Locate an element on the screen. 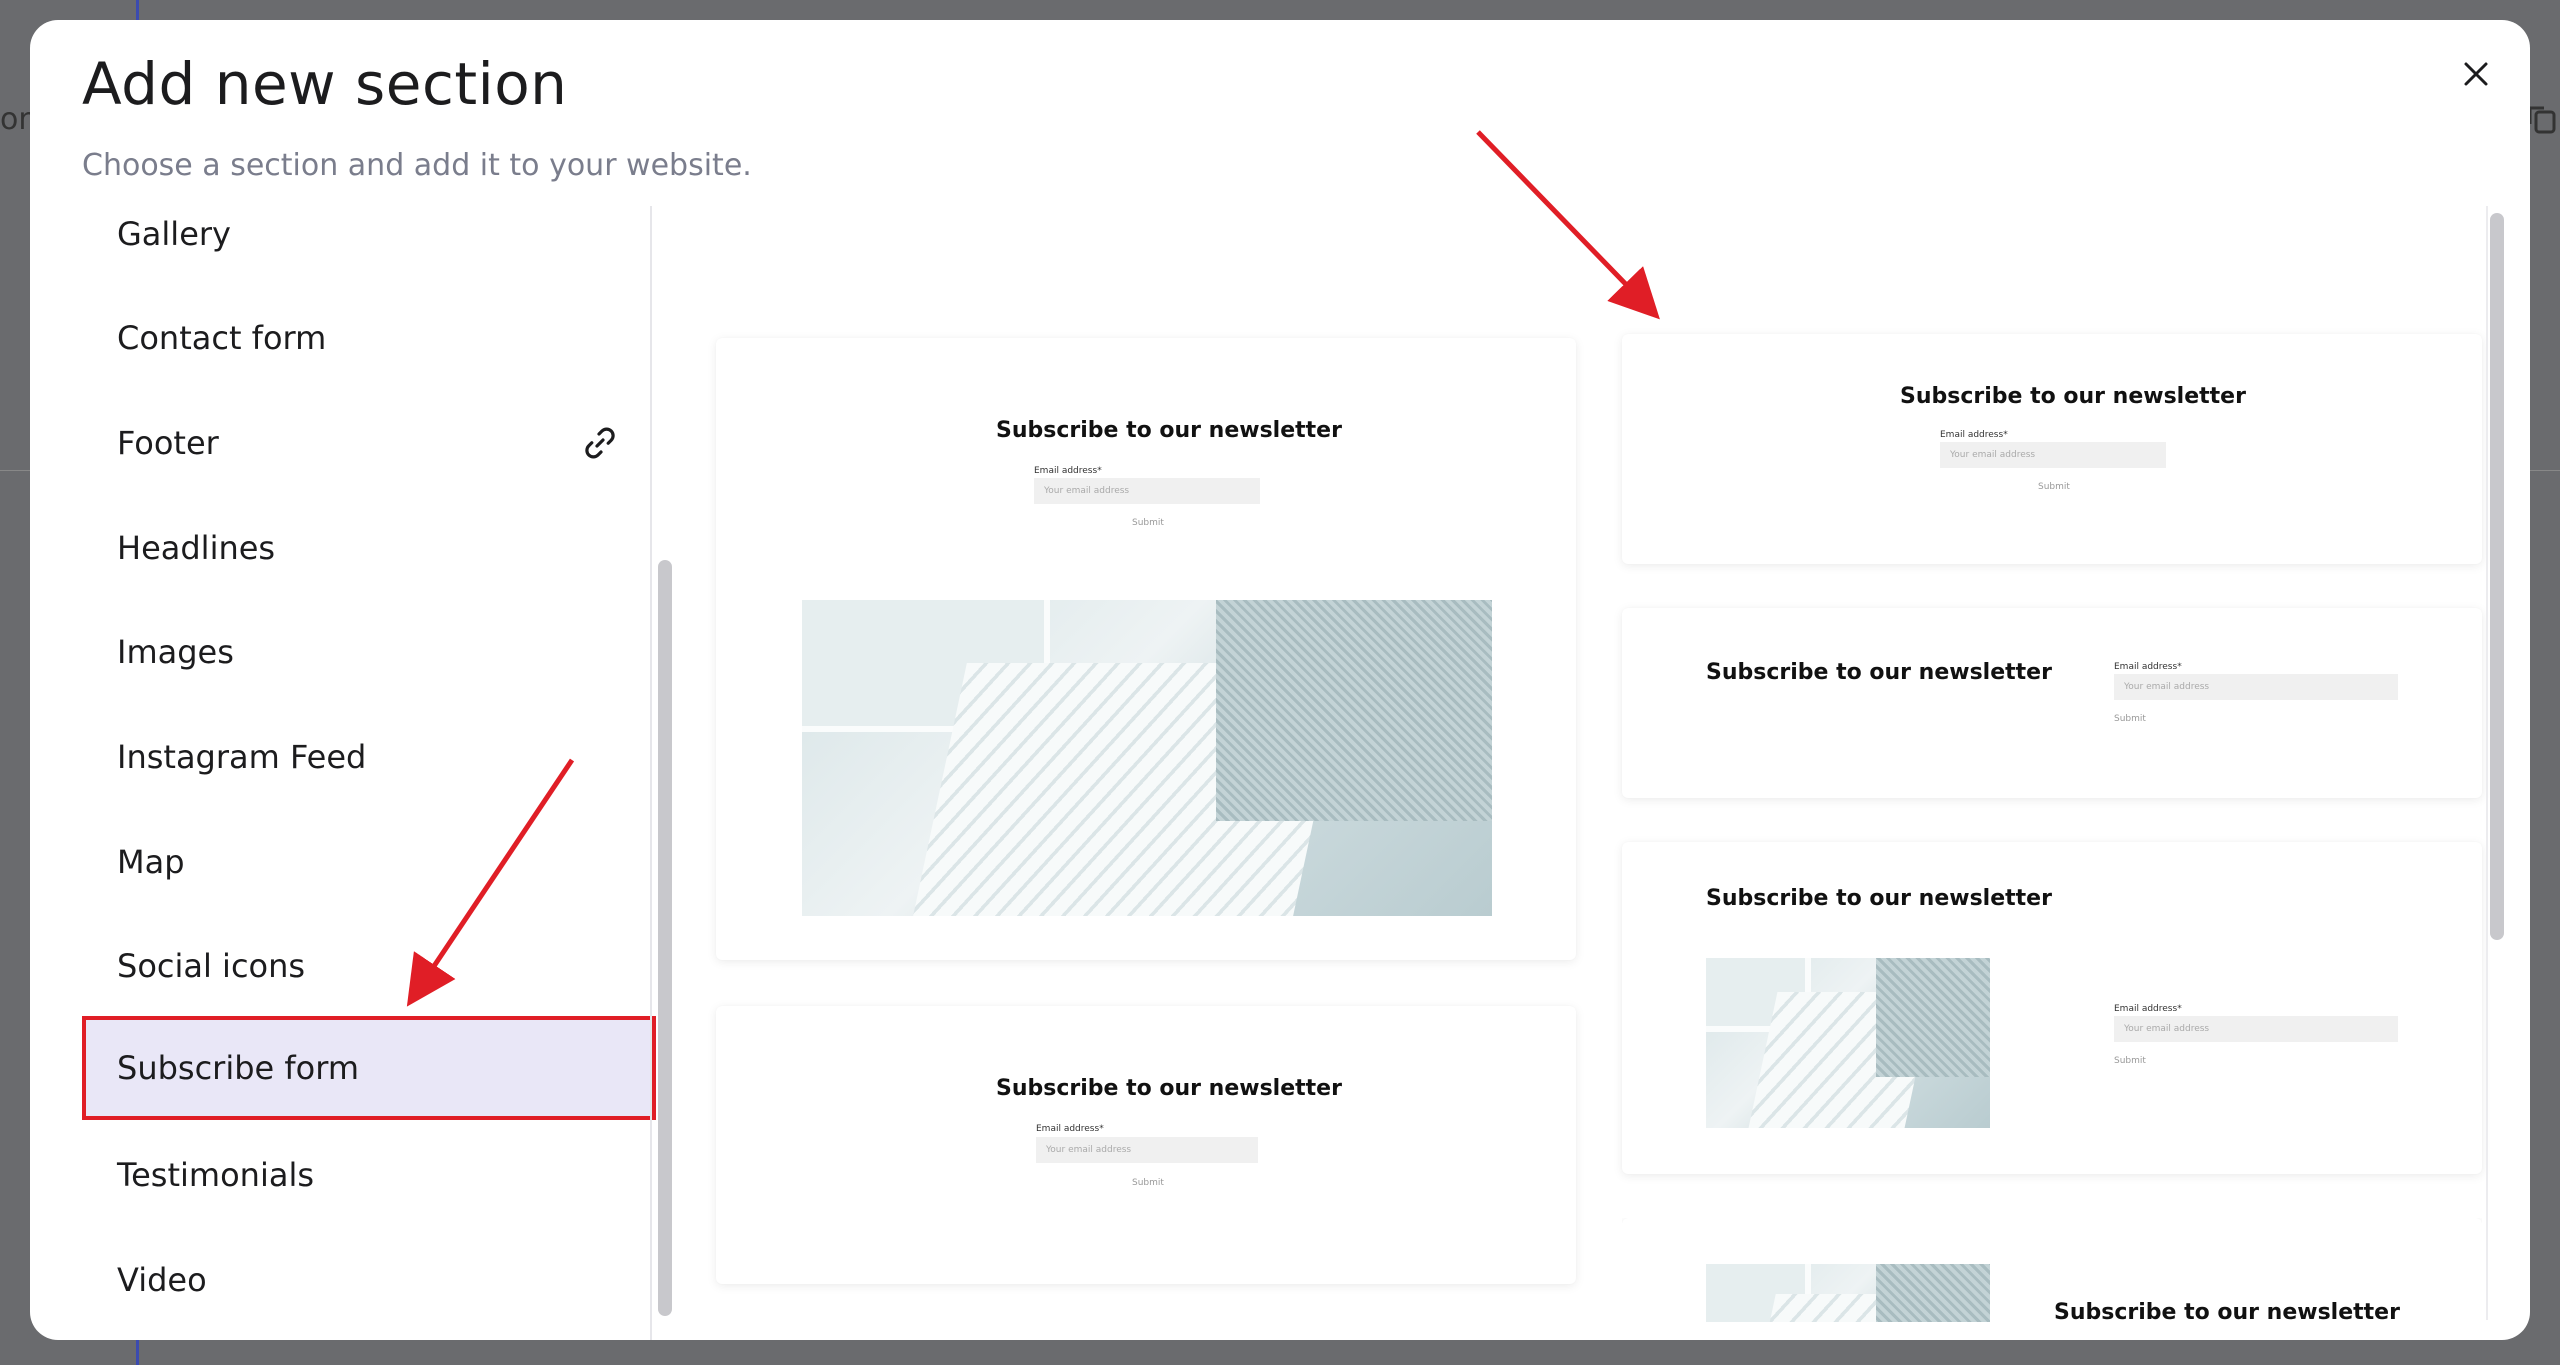 Image resolution: width=2560 pixels, height=1365 pixels. sidebar-divider is located at coordinates (651, 773).